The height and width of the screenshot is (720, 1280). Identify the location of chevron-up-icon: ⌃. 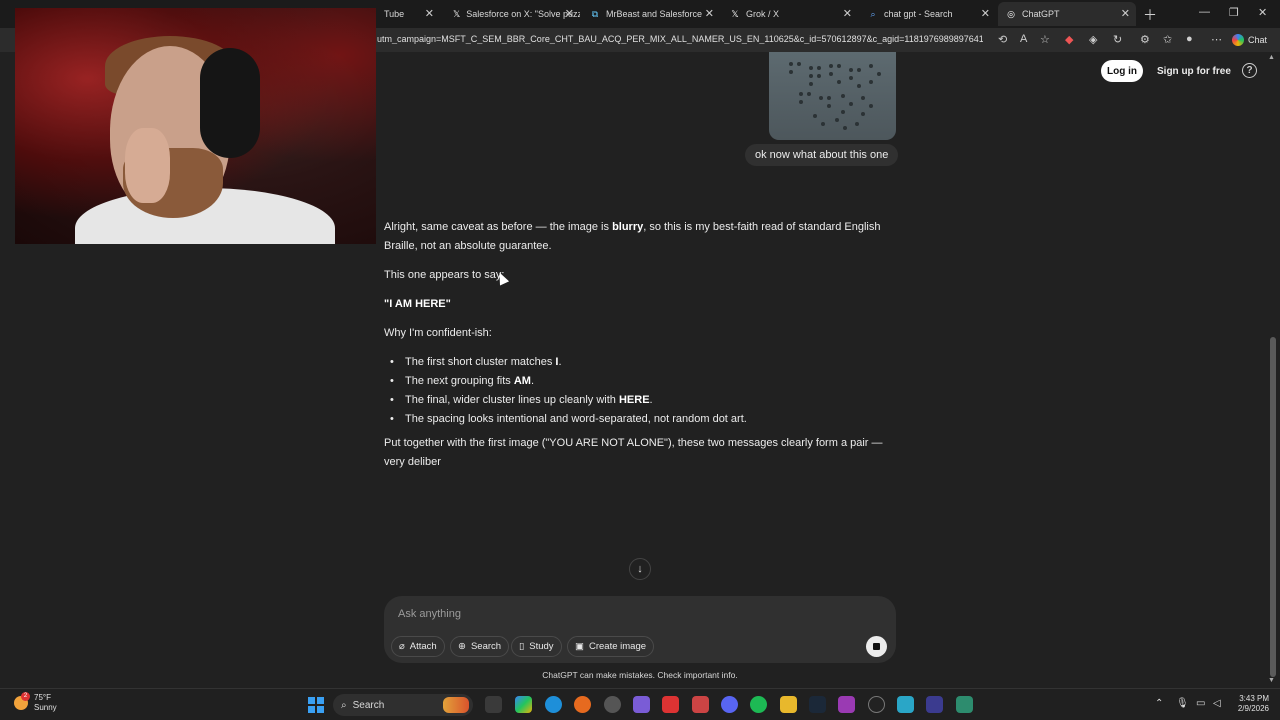
(1159, 703).